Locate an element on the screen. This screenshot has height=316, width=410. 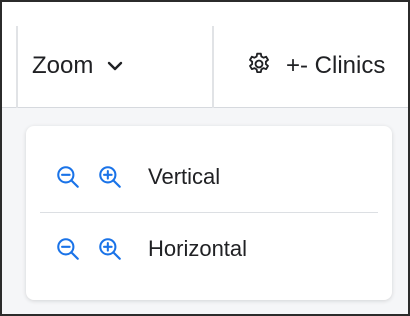
horizontal-label: Horizontal is located at coordinates (198, 248).